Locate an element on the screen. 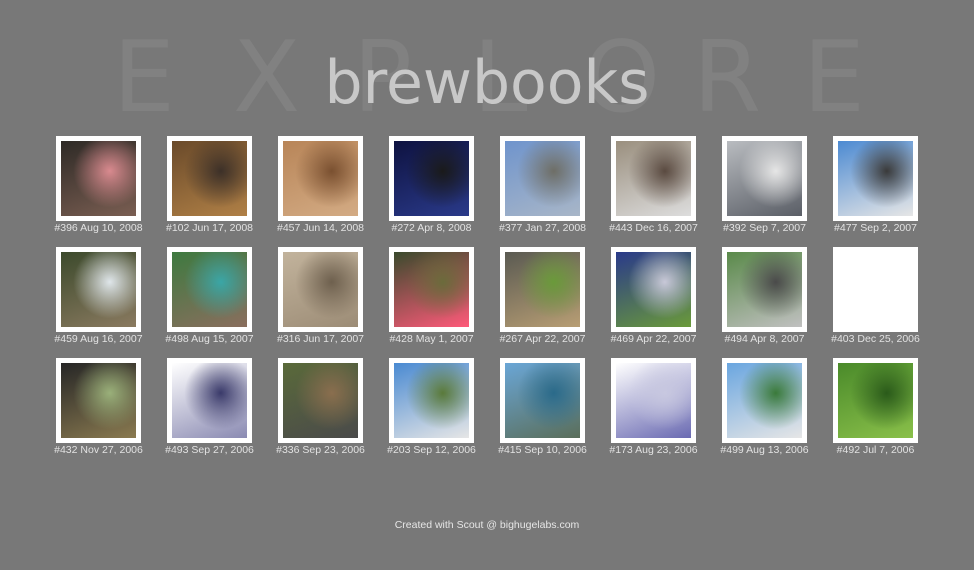  photo-tile: #457 Jun 14, 2008 is located at coordinates (333, 186).